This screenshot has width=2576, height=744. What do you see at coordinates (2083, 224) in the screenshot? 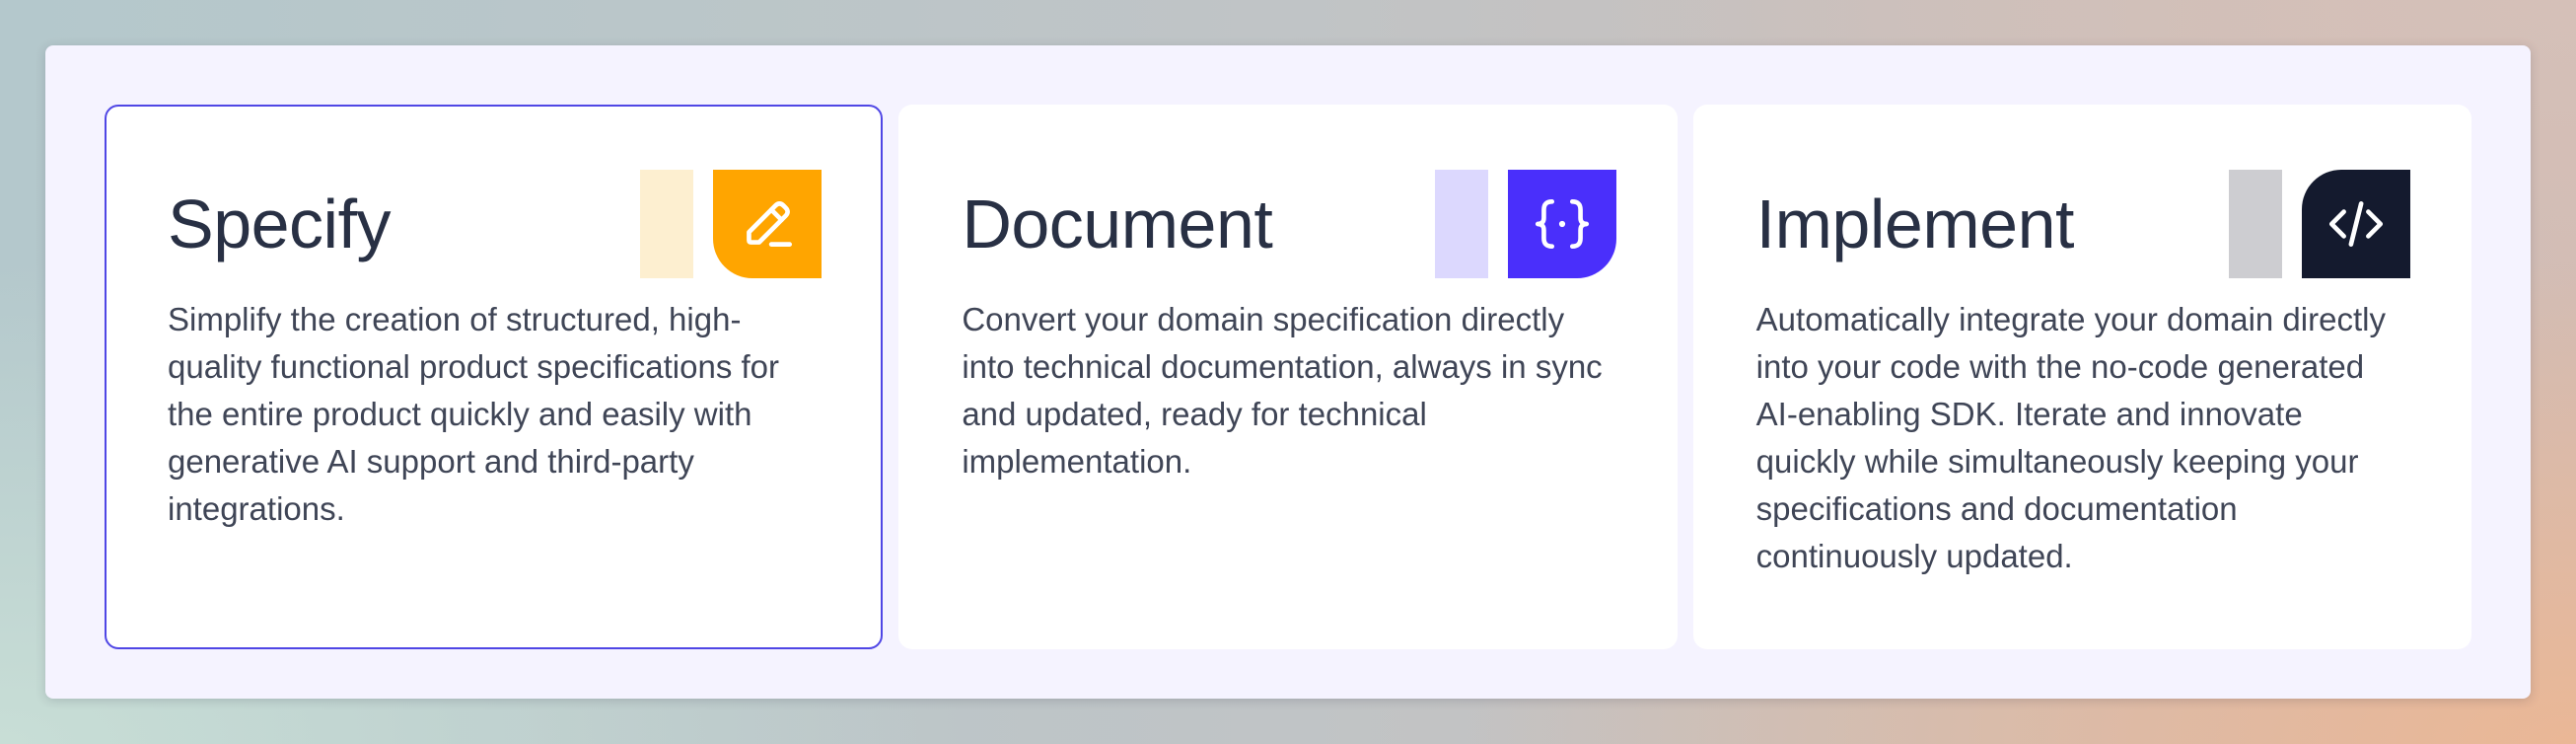
I see `card-header: Implement` at bounding box center [2083, 224].